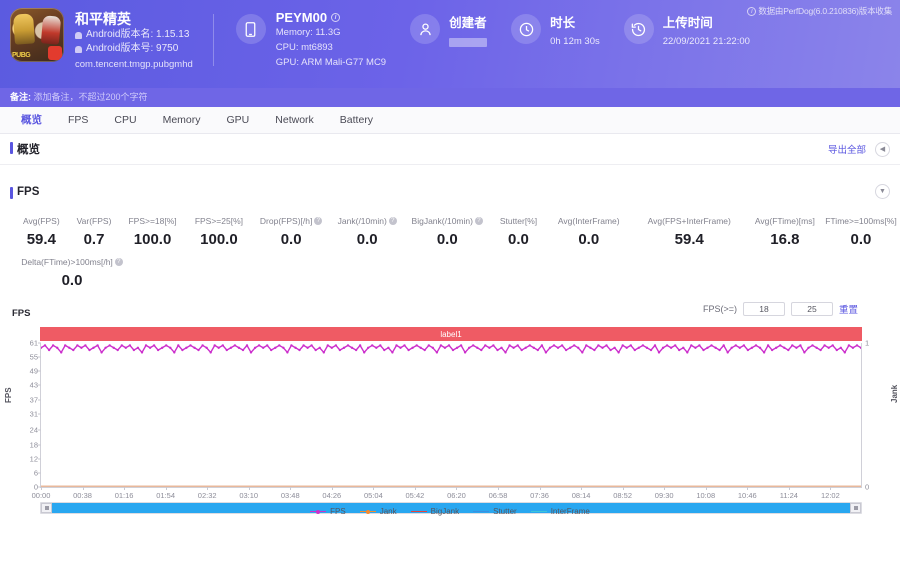  Describe the element at coordinates (207, 495) in the screenshot. I see `x-axis-tick: 02:32` at that location.